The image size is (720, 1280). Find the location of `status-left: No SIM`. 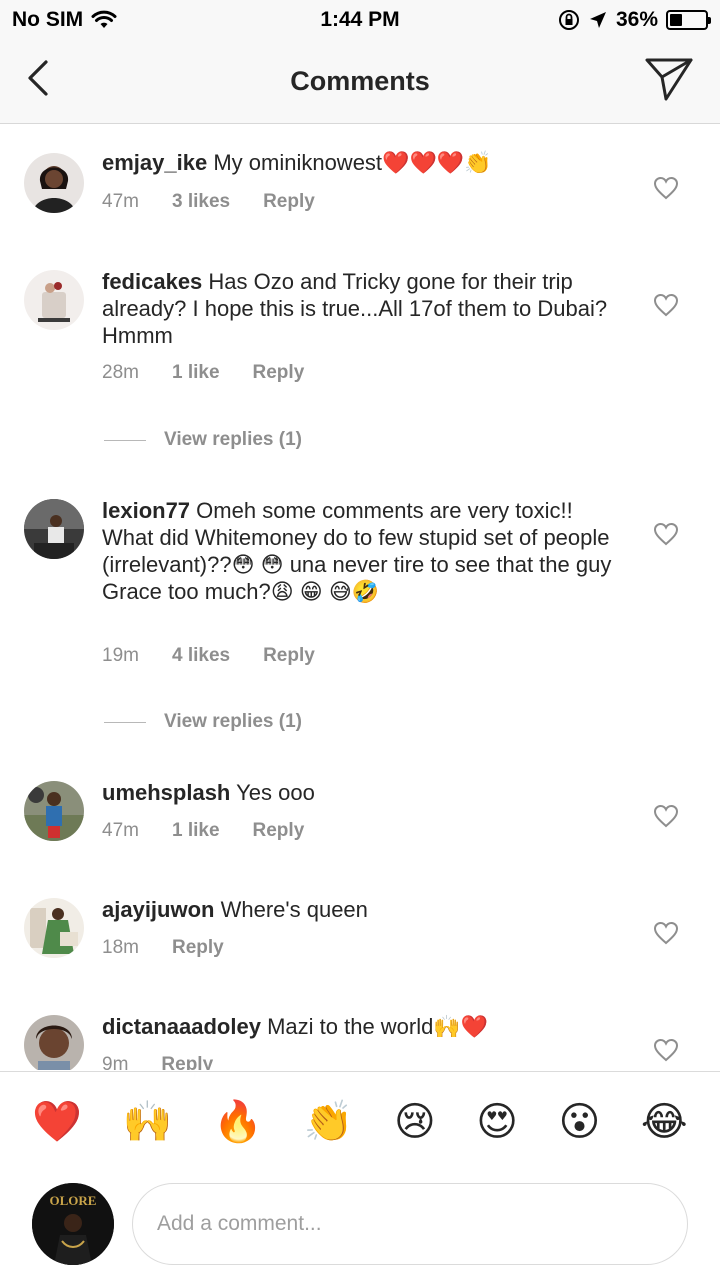

status-left: No SIM is located at coordinates (64, 20).